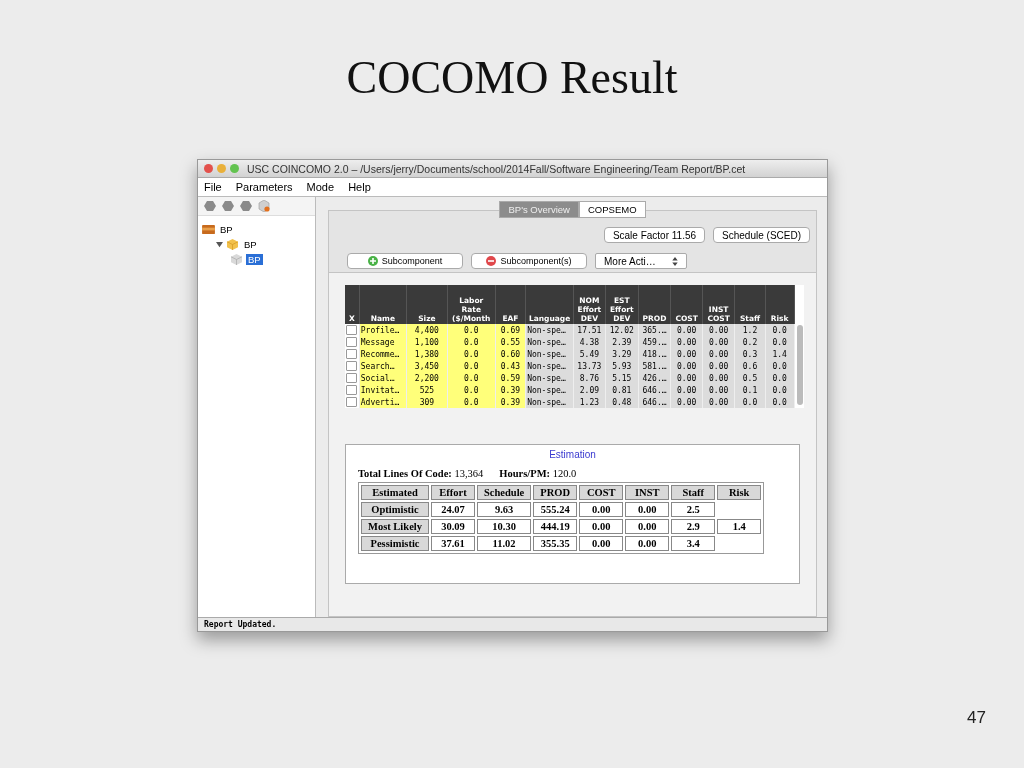  What do you see at coordinates (601, 492) in the screenshot?
I see `column-header: COST` at bounding box center [601, 492].